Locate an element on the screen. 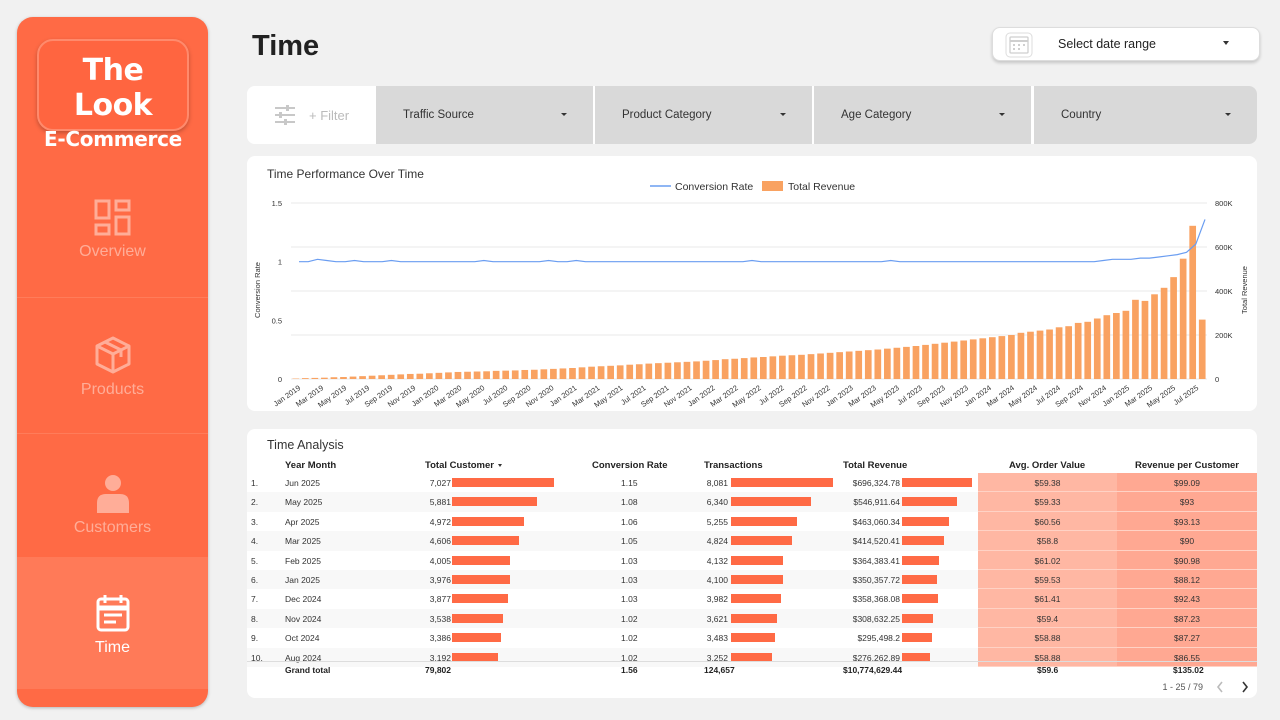 Image resolution: width=1280 pixels, height=720 pixels. grand-total-label: Grand total is located at coordinates (308, 670).